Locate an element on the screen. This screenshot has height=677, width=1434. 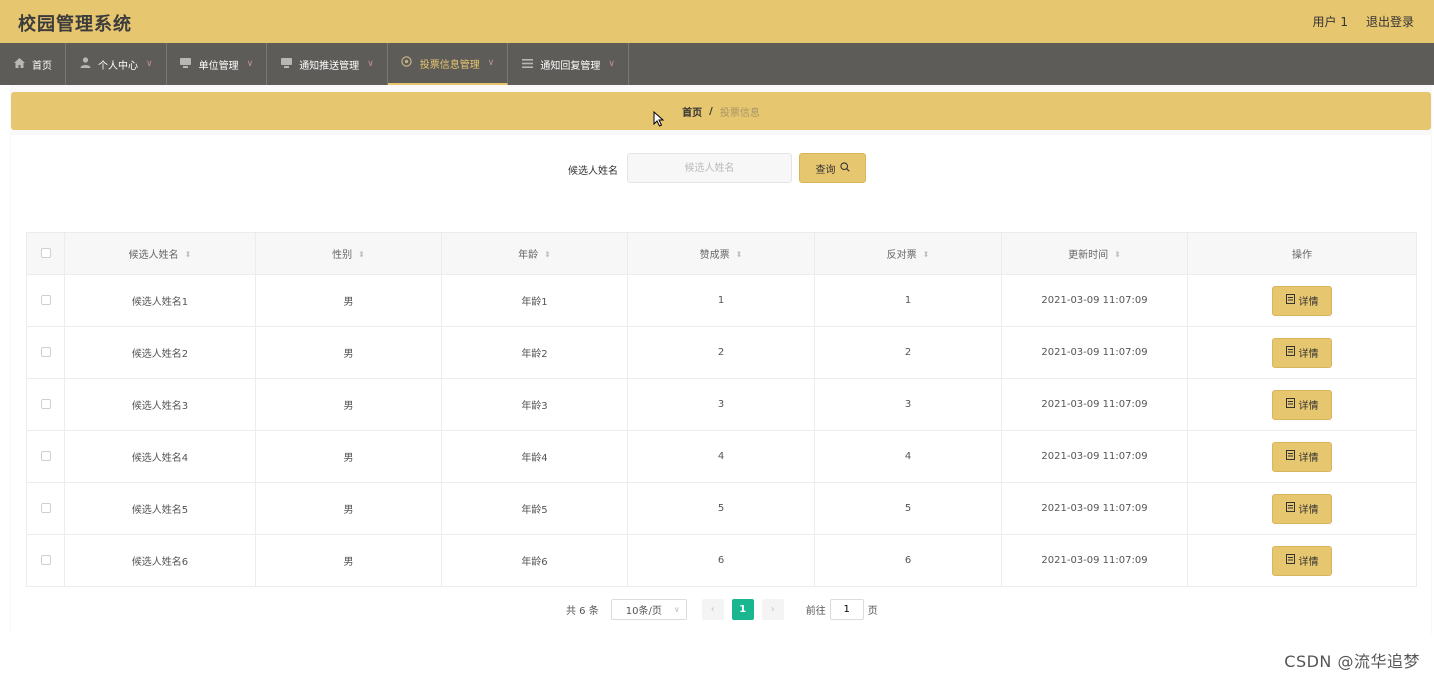
page-size-select: 10条/页 ∨ is located at coordinates (648, 609).